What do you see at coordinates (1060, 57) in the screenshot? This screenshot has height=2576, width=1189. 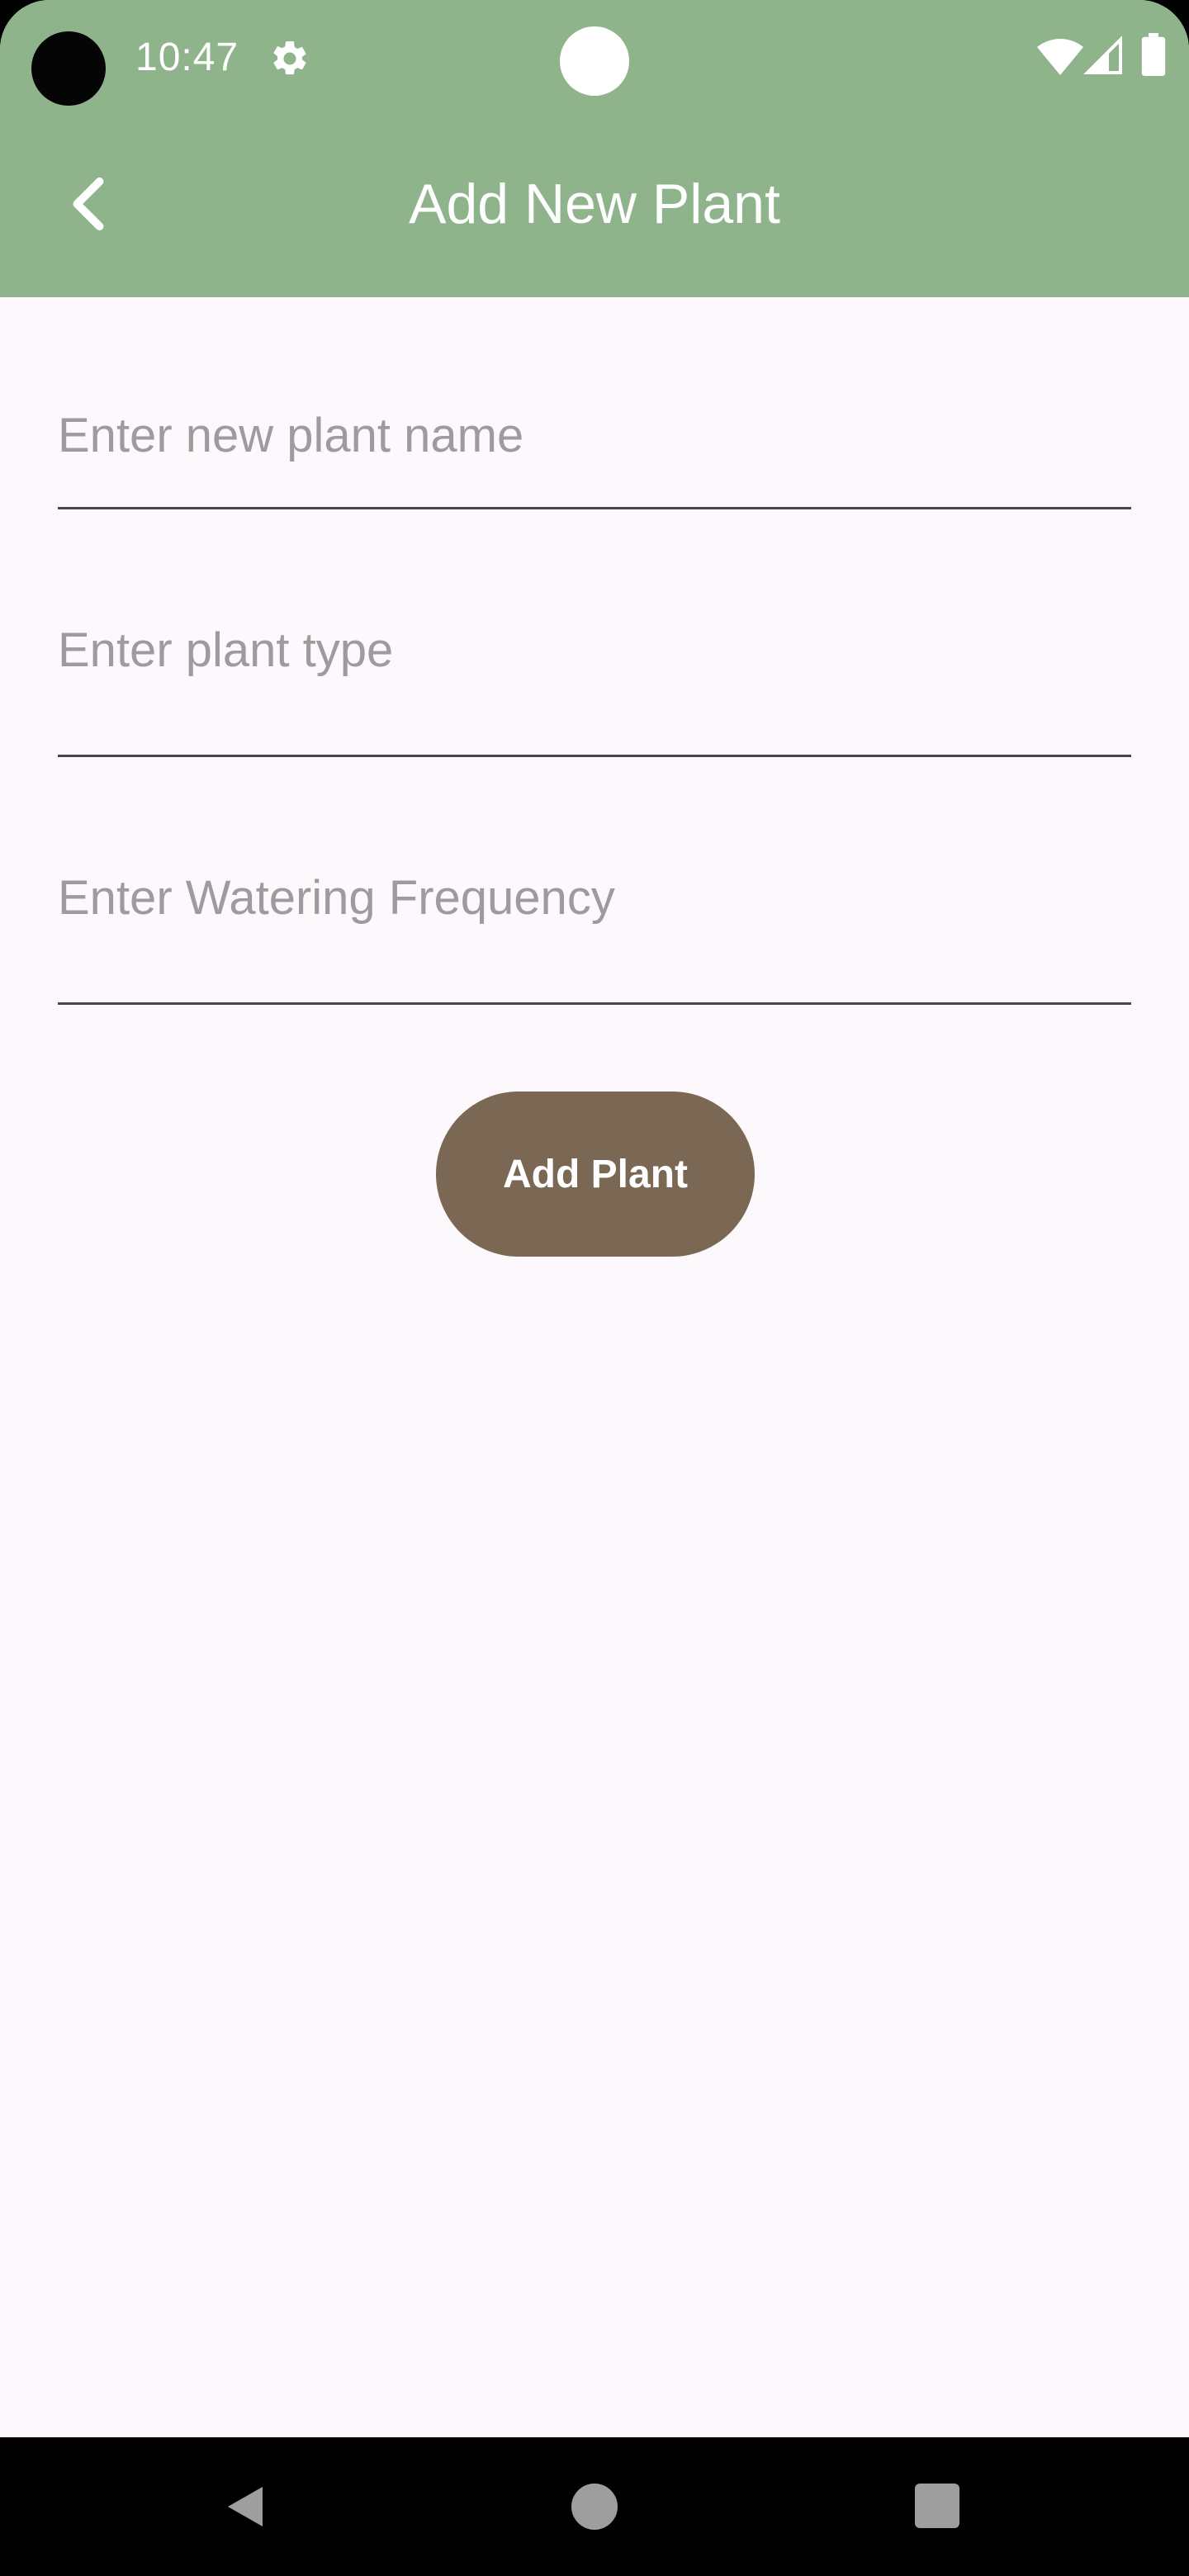 I see `wifi-icon` at bounding box center [1060, 57].